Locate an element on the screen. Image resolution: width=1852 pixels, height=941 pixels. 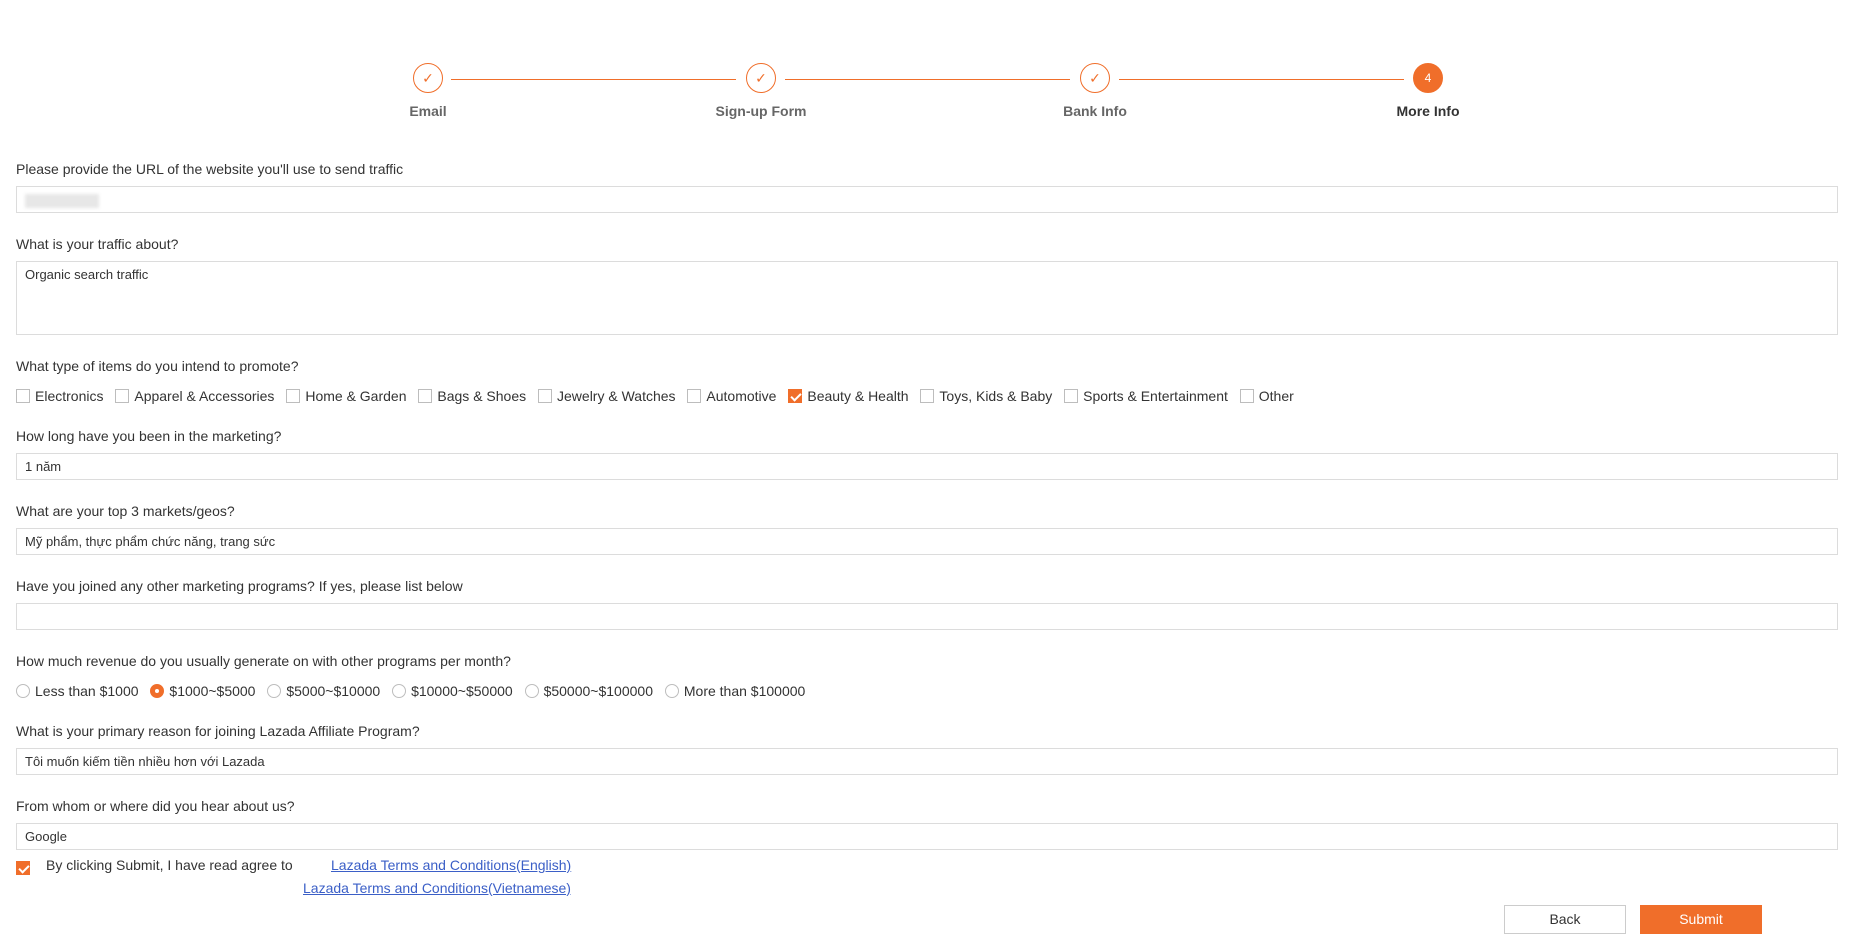
option-label: $5000~$10000 is located at coordinates (333, 691).